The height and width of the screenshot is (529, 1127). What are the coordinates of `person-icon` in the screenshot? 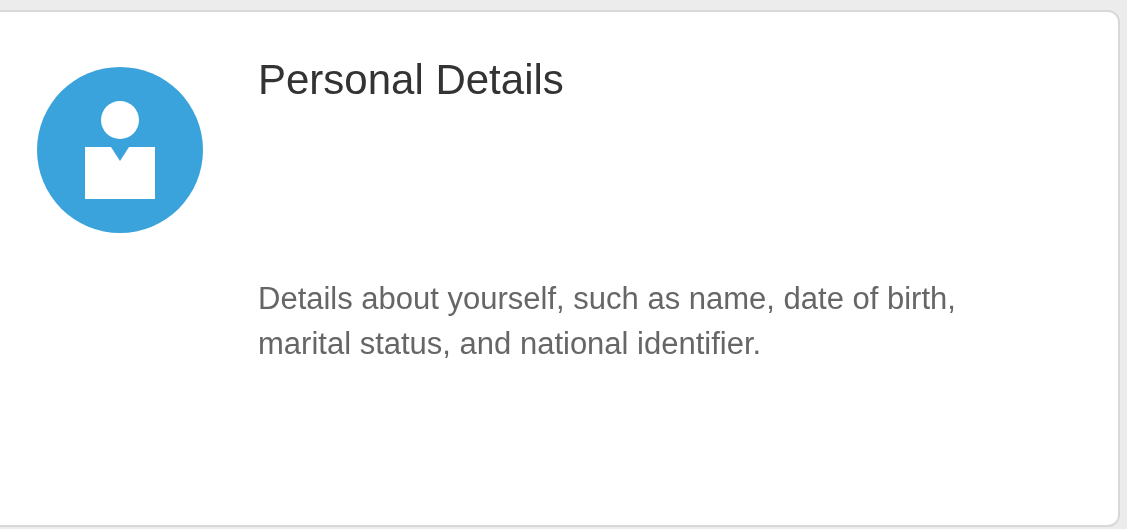 It's located at (120, 150).